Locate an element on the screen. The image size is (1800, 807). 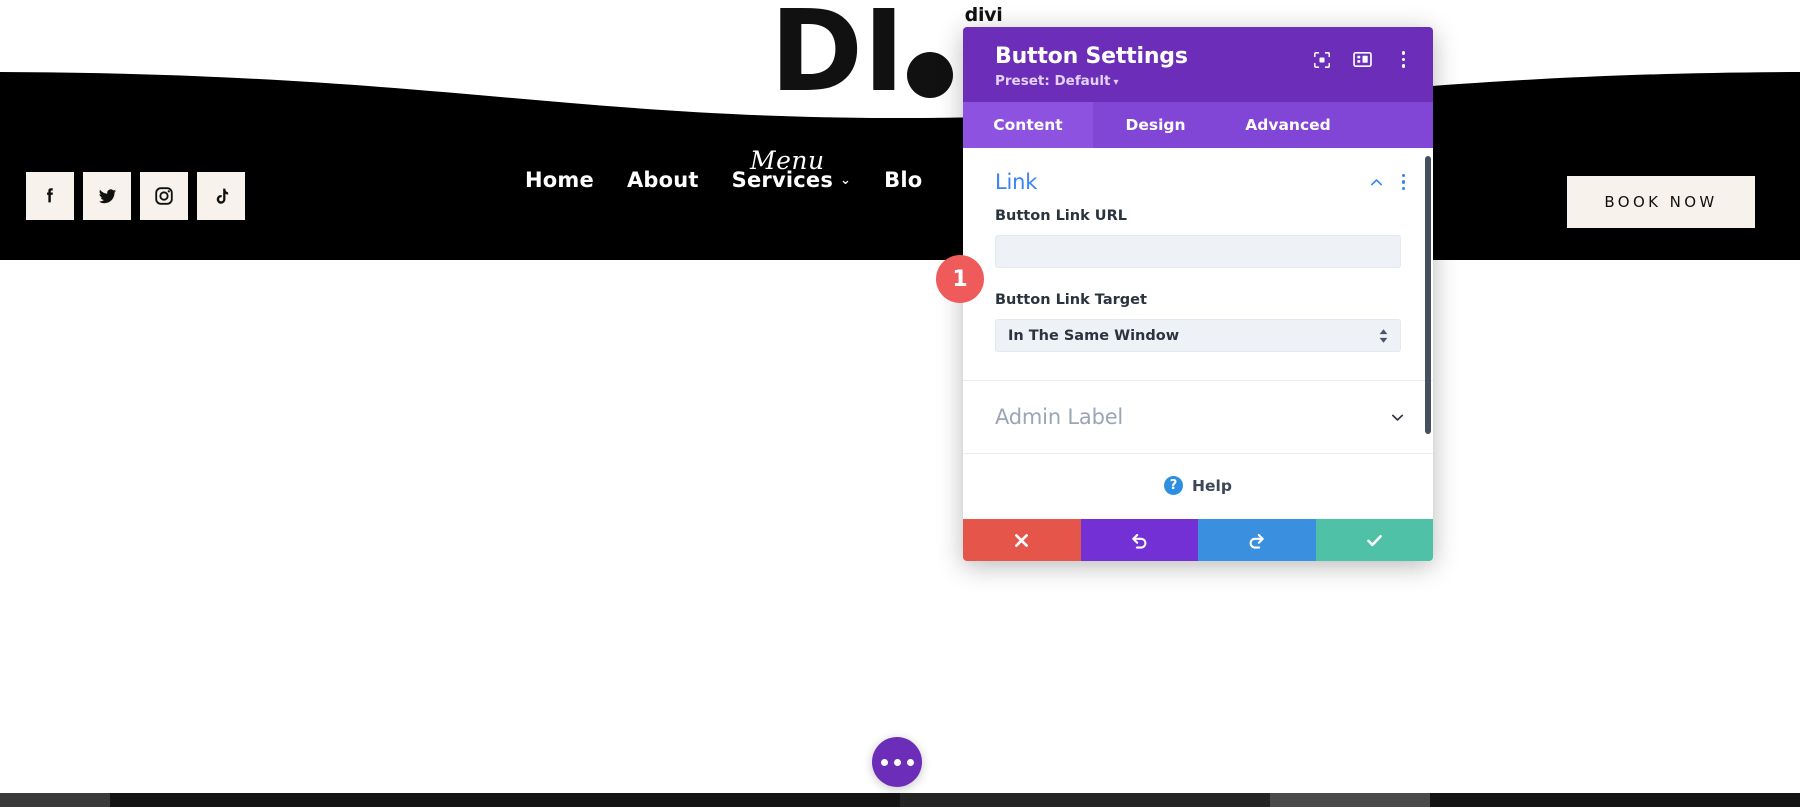
logo-letter-d: D is located at coordinates (816, 58).